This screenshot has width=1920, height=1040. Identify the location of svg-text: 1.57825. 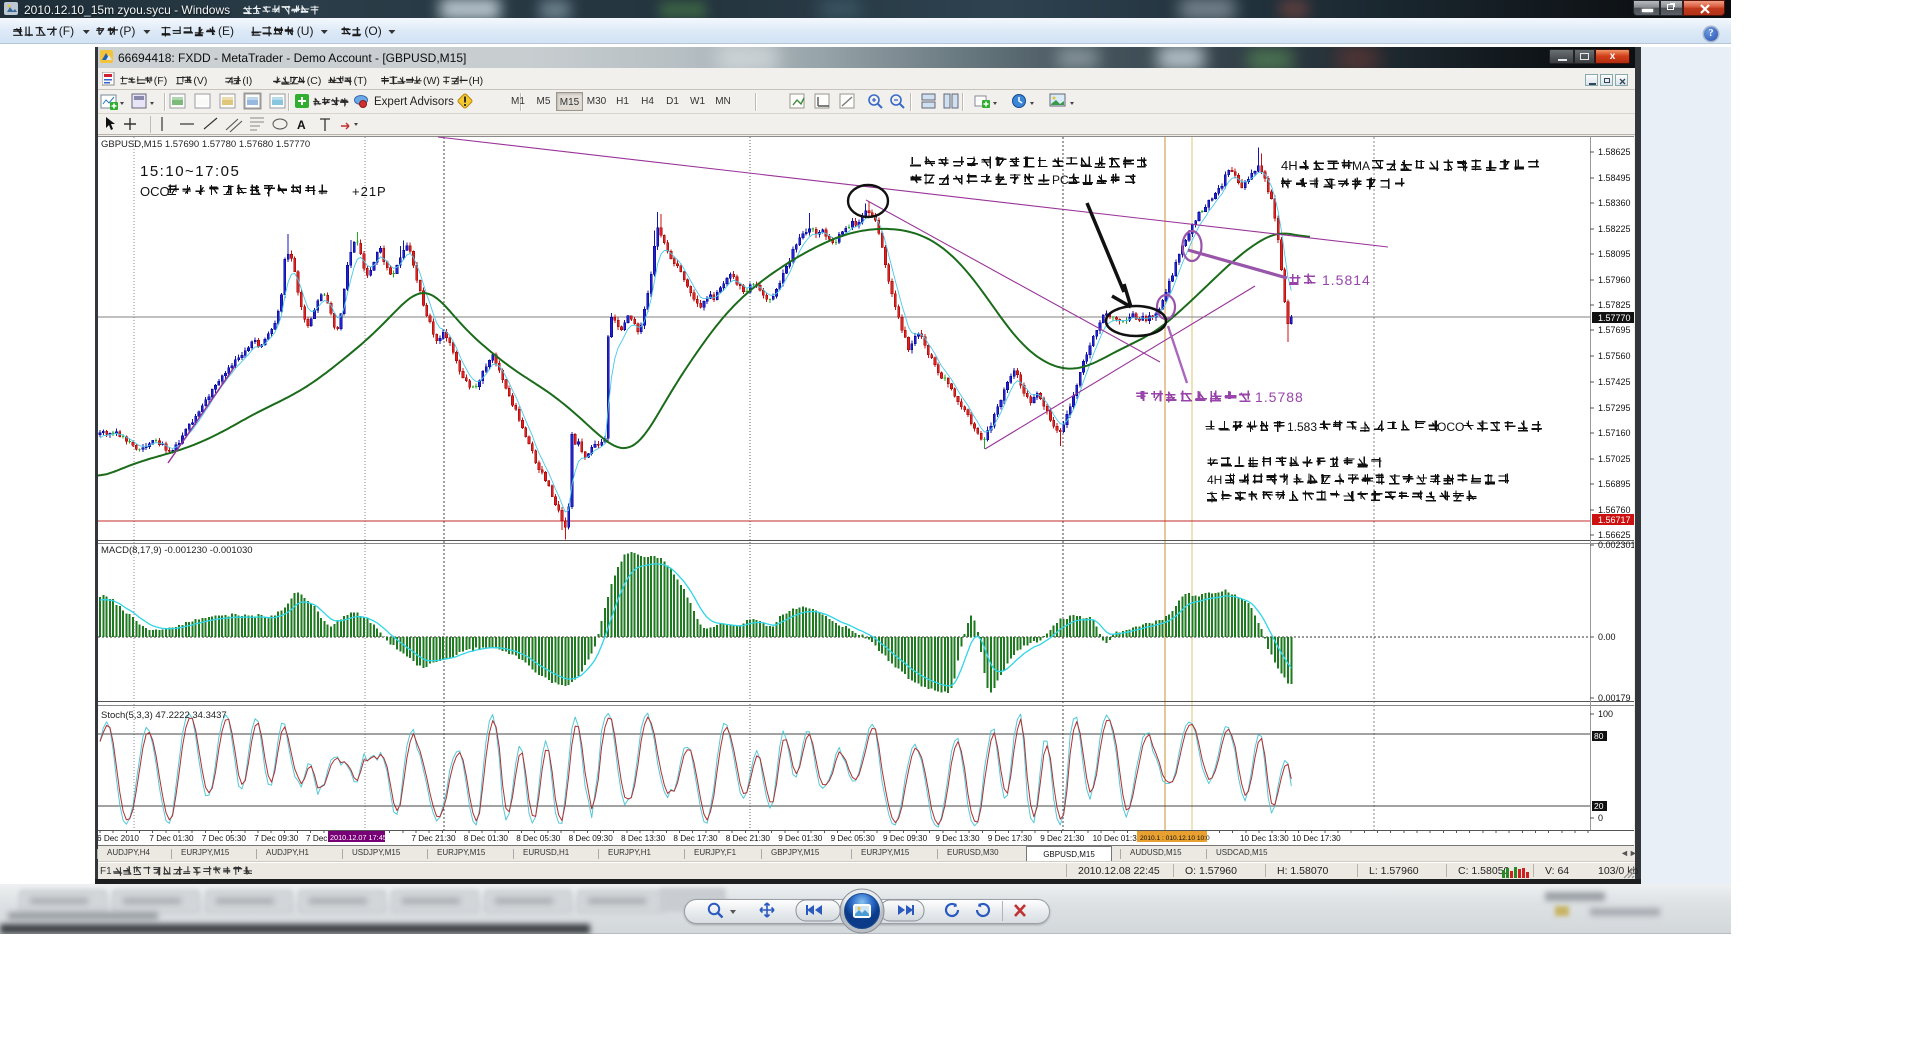
(1614, 305).